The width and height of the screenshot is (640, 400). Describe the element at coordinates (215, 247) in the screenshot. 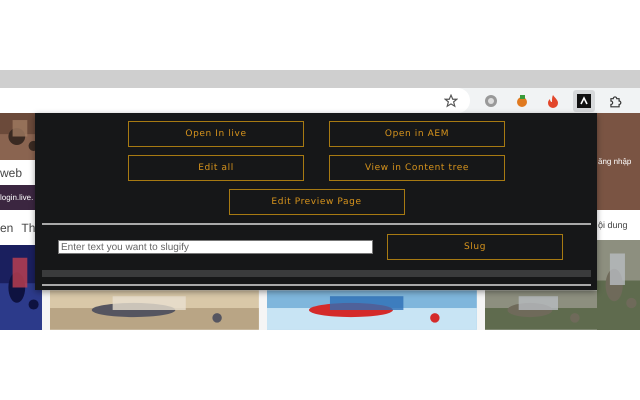

I see `slug-input: Enter text you want to slugify` at that location.